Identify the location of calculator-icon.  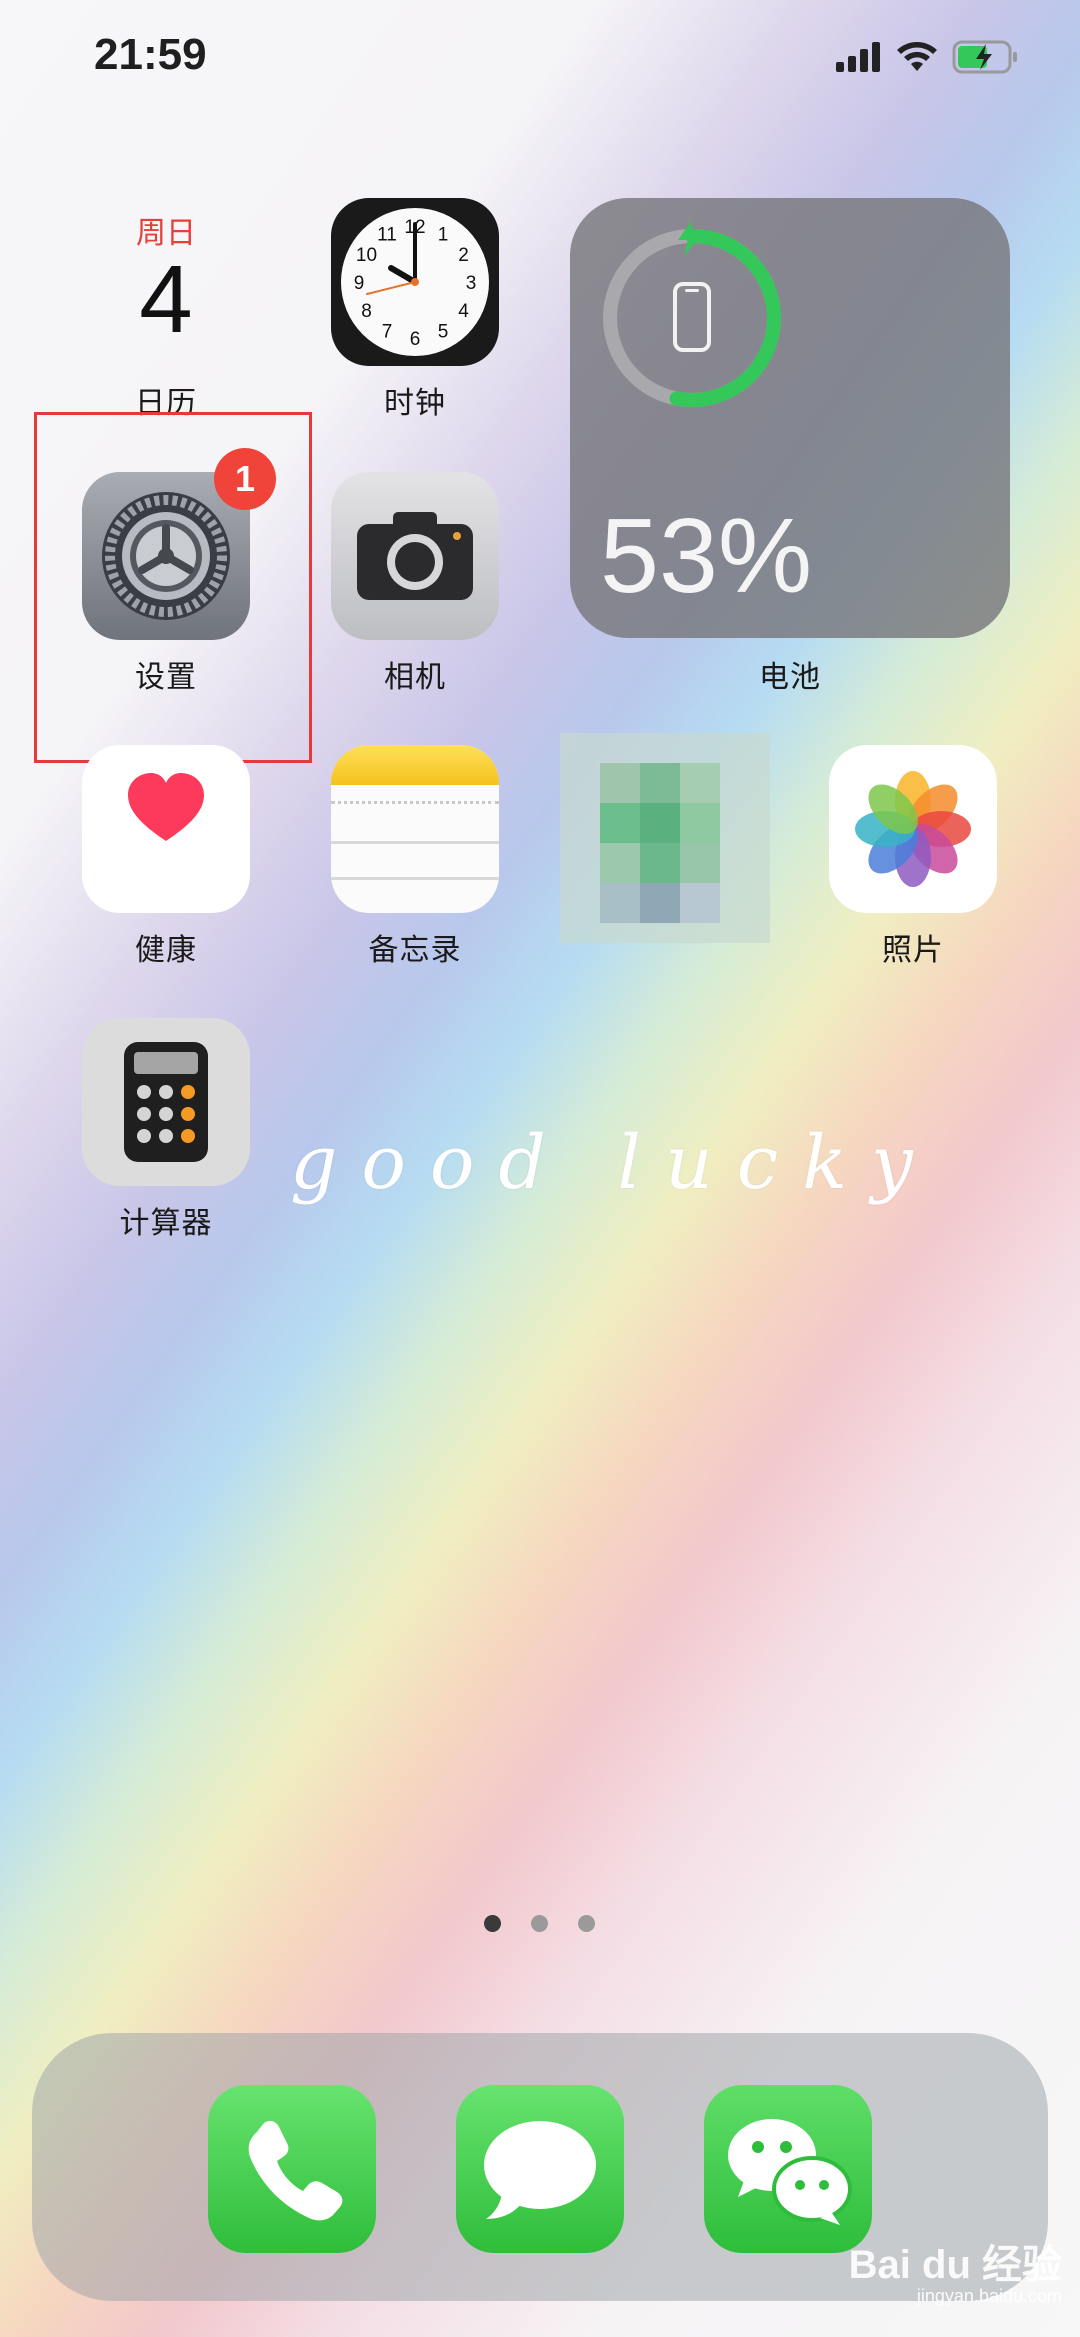
(166, 1102).